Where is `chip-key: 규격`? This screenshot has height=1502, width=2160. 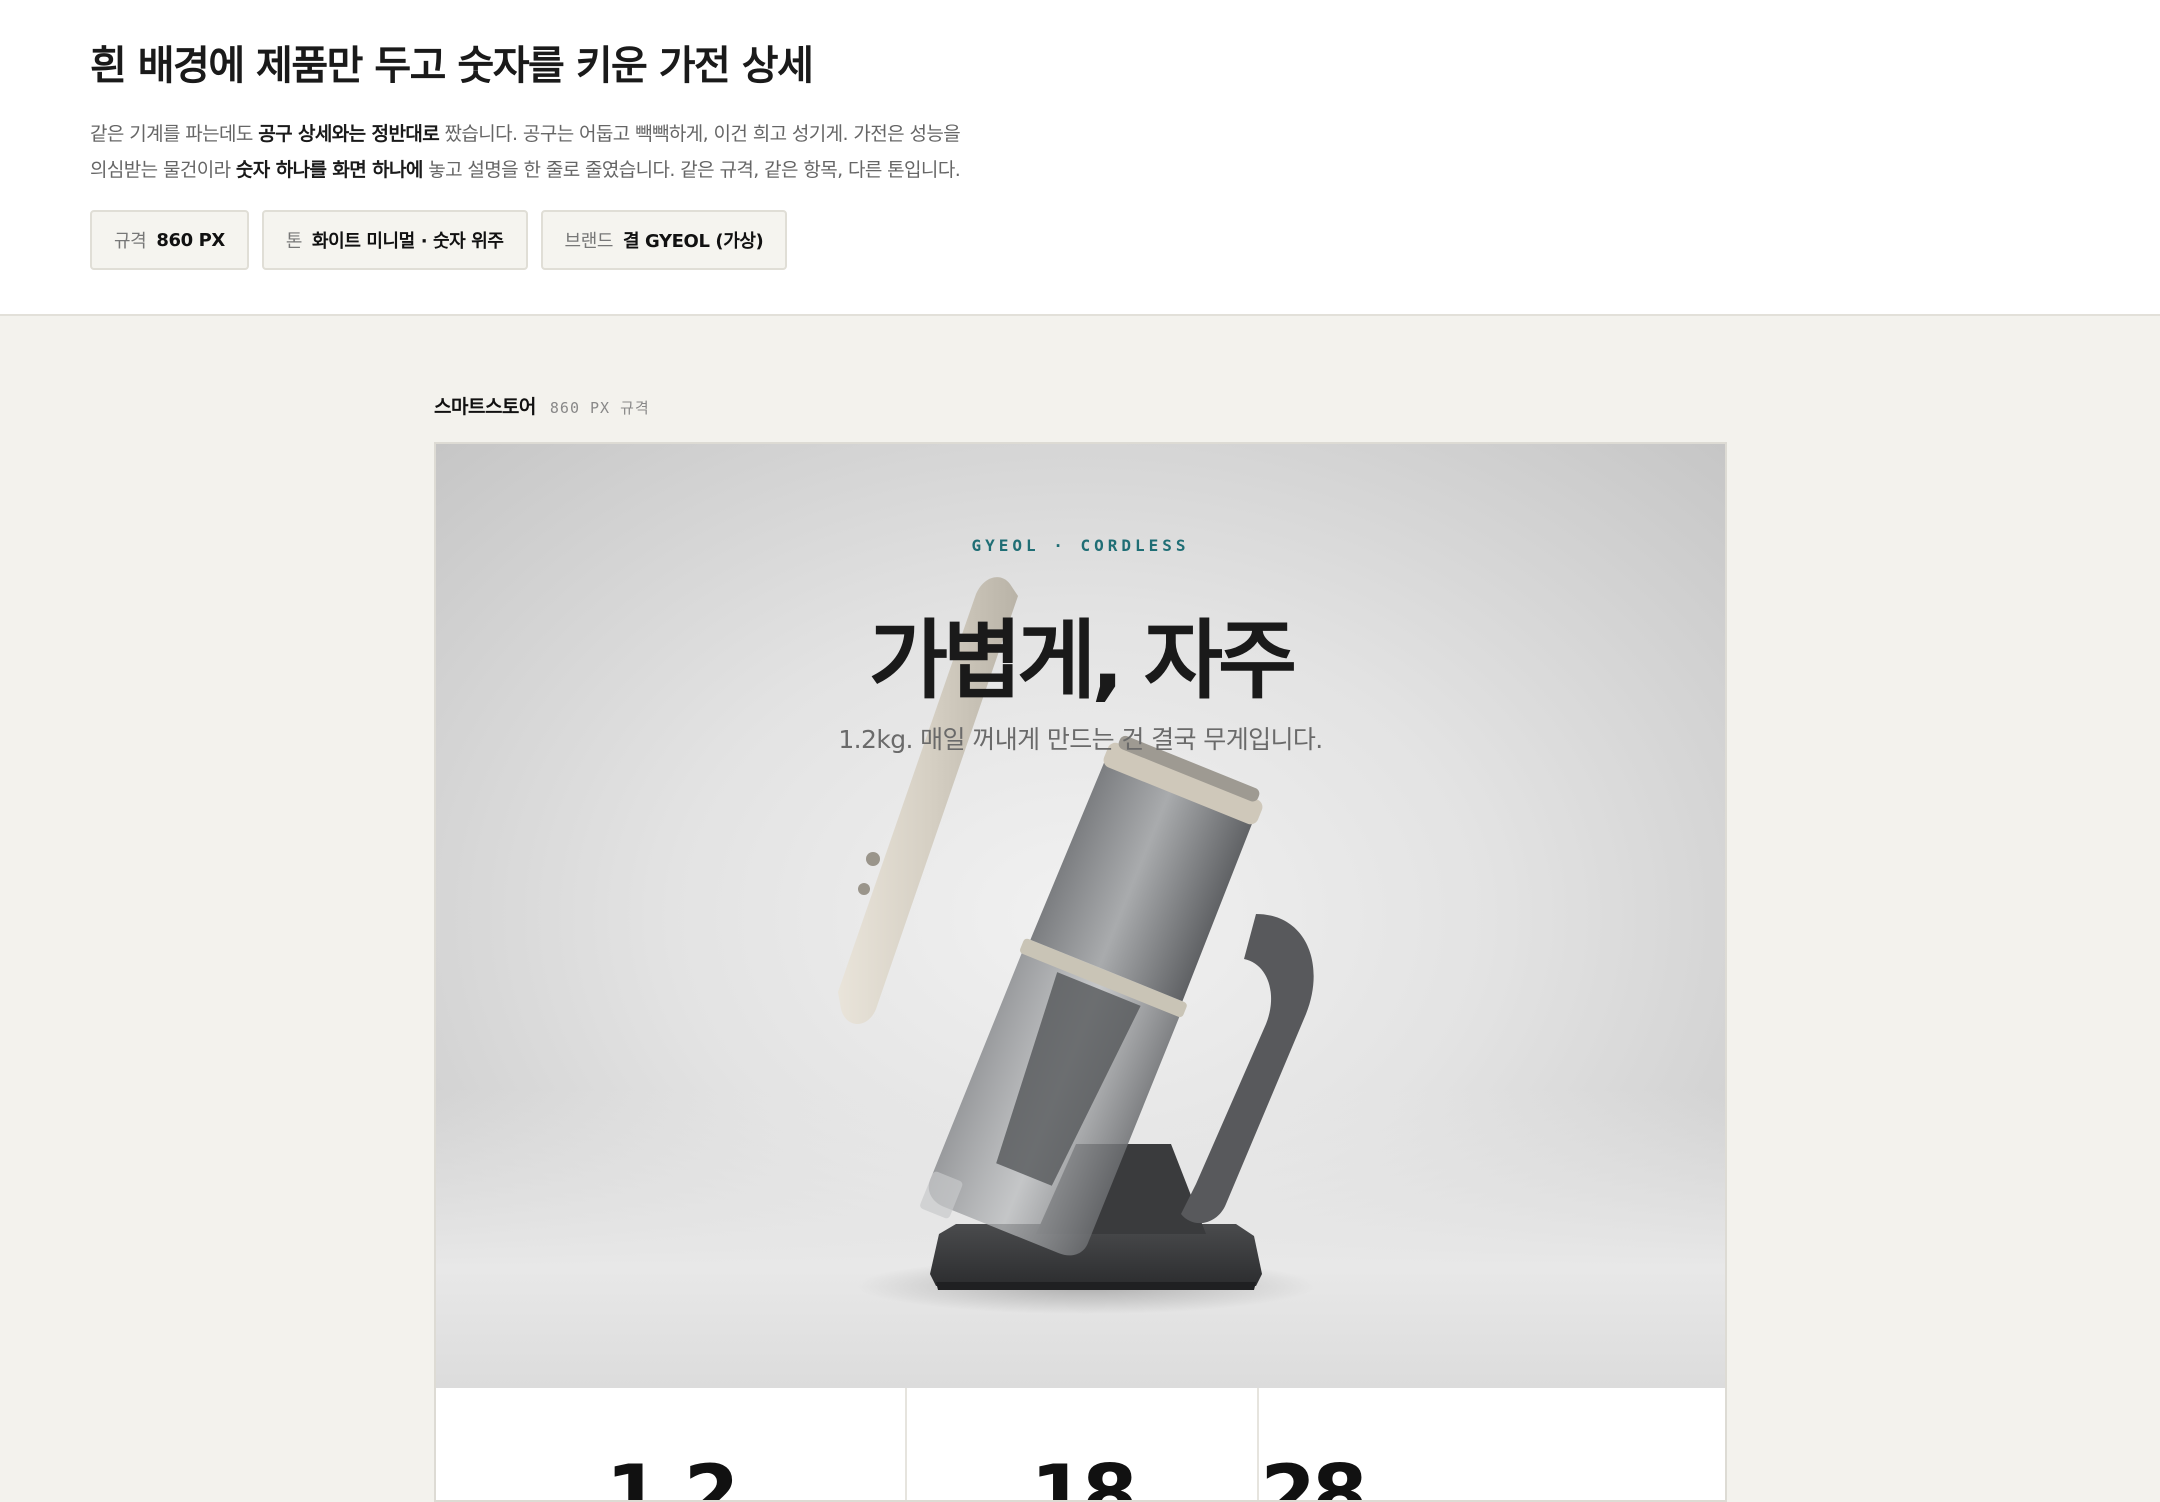 chip-key: 규격 is located at coordinates (130, 241).